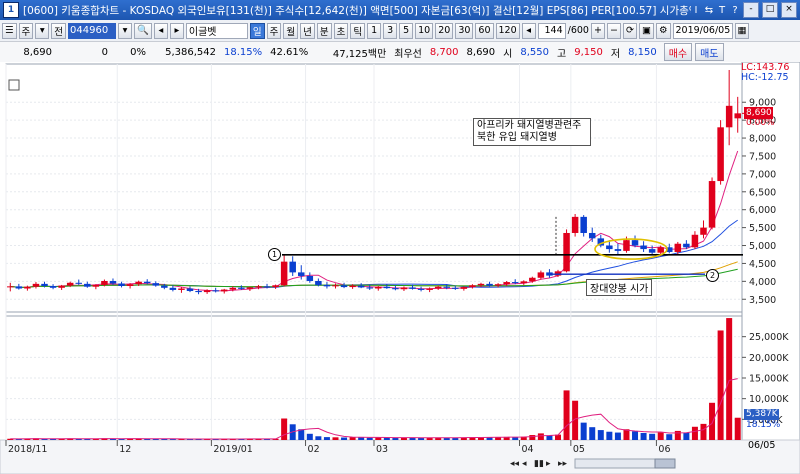  Describe the element at coordinates (9, 30) in the screenshot. I see `menu-icon: ☰` at that location.